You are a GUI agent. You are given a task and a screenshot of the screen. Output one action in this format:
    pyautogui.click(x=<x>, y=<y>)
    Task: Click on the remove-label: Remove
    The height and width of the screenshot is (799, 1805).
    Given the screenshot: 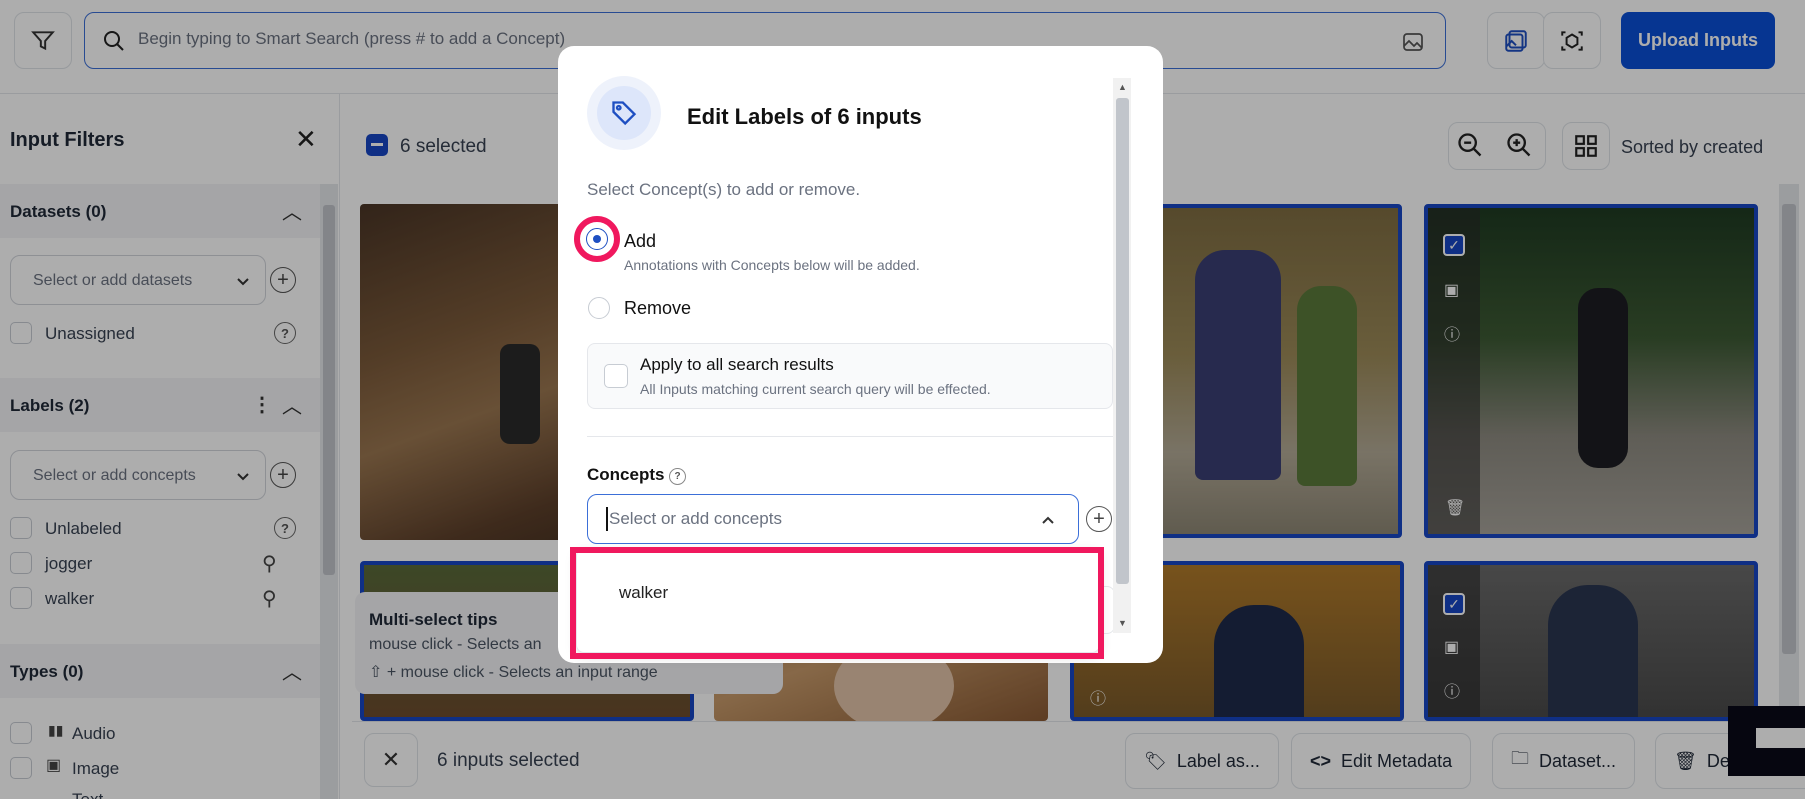 What is the action you would take?
    pyautogui.click(x=658, y=308)
    